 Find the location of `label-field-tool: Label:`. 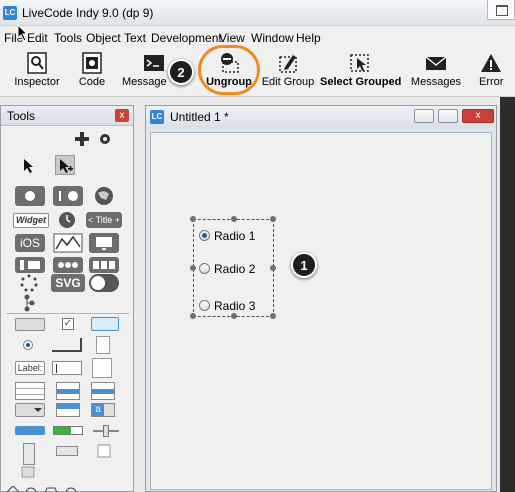

label-field-tool: Label: is located at coordinates (30, 368).